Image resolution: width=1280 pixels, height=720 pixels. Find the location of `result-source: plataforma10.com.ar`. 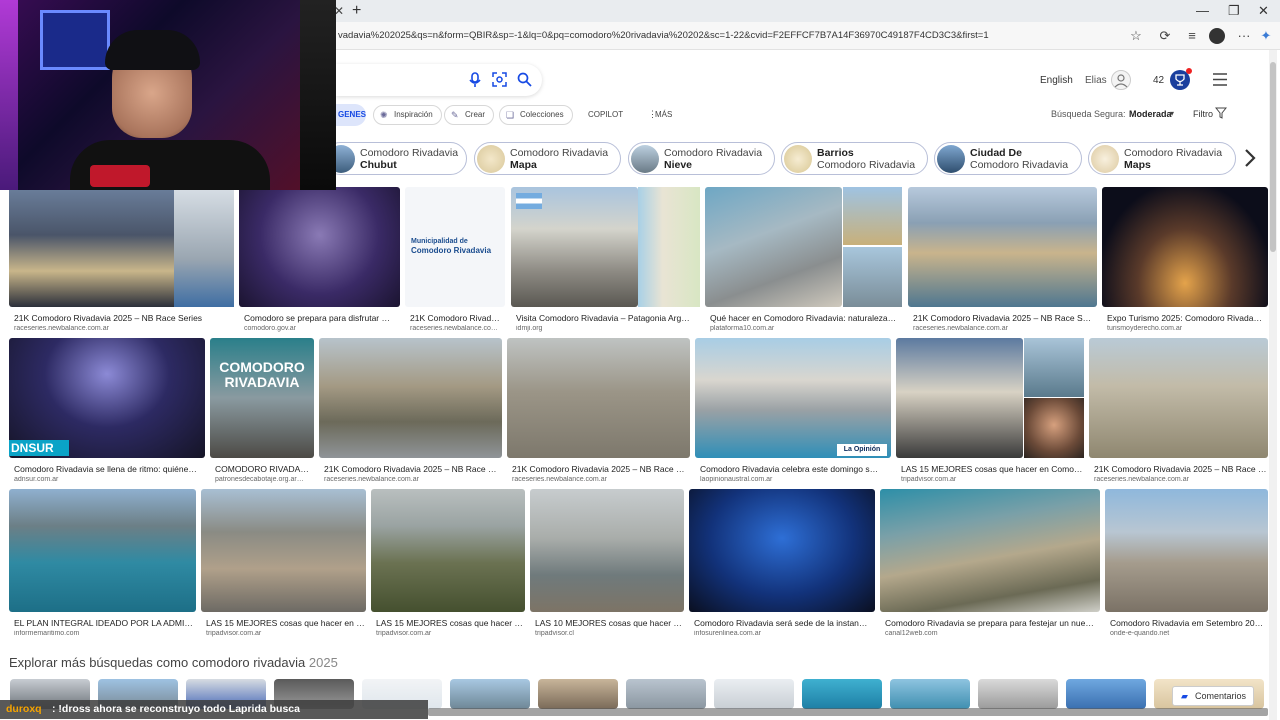

result-source: plataforma10.com.ar is located at coordinates (806, 328).